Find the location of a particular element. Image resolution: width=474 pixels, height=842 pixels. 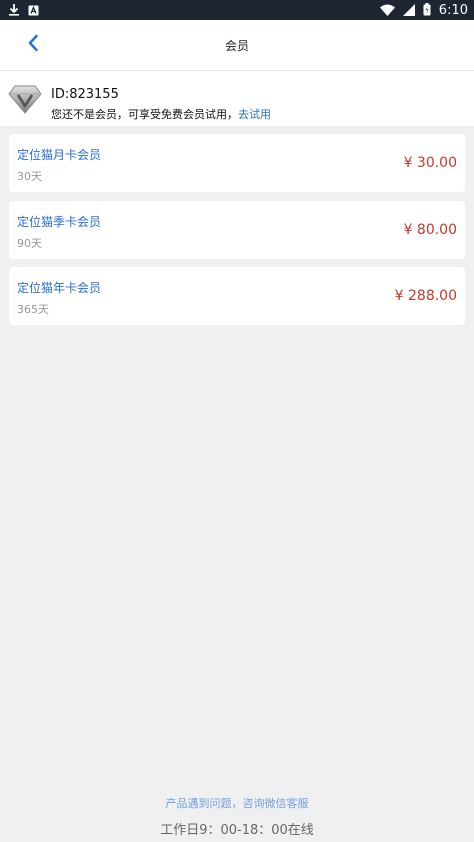

plan-price: ¥ 80.00 is located at coordinates (430, 229).